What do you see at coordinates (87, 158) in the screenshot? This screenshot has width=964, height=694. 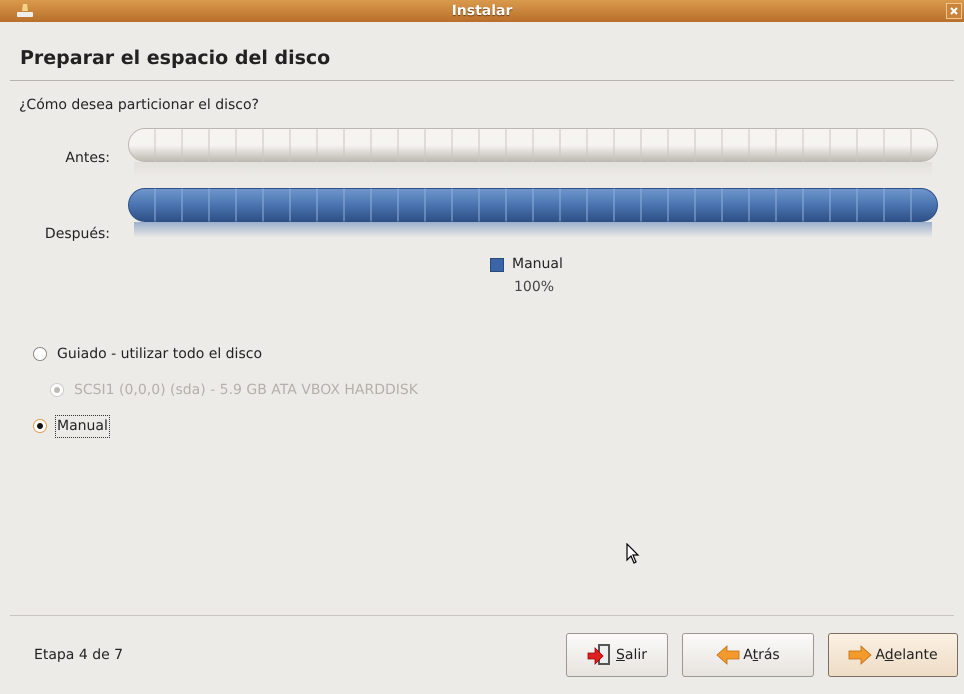 I see `bar-label: Antes:` at bounding box center [87, 158].